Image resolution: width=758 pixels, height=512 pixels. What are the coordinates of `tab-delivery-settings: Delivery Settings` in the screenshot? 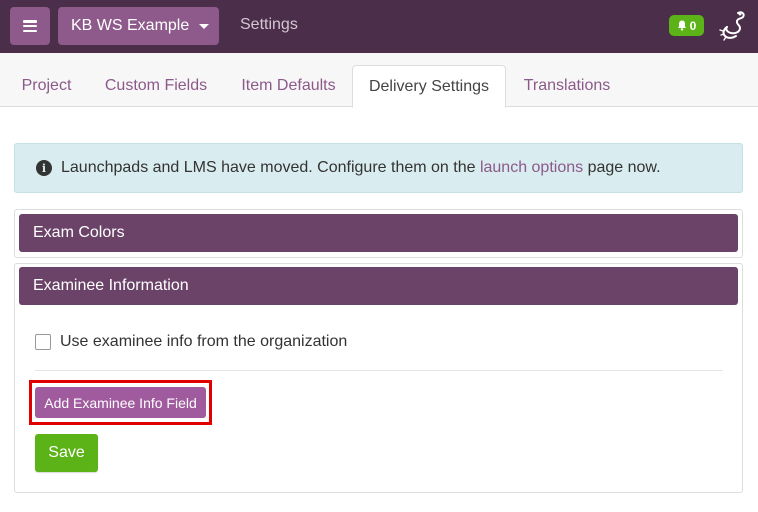 It's located at (429, 86).